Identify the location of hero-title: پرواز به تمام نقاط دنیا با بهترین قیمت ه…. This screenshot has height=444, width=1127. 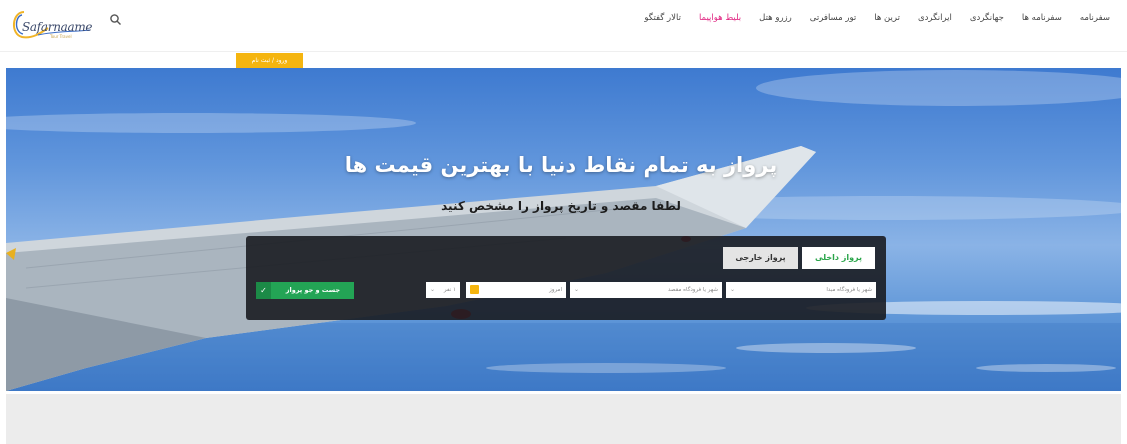
(561, 165).